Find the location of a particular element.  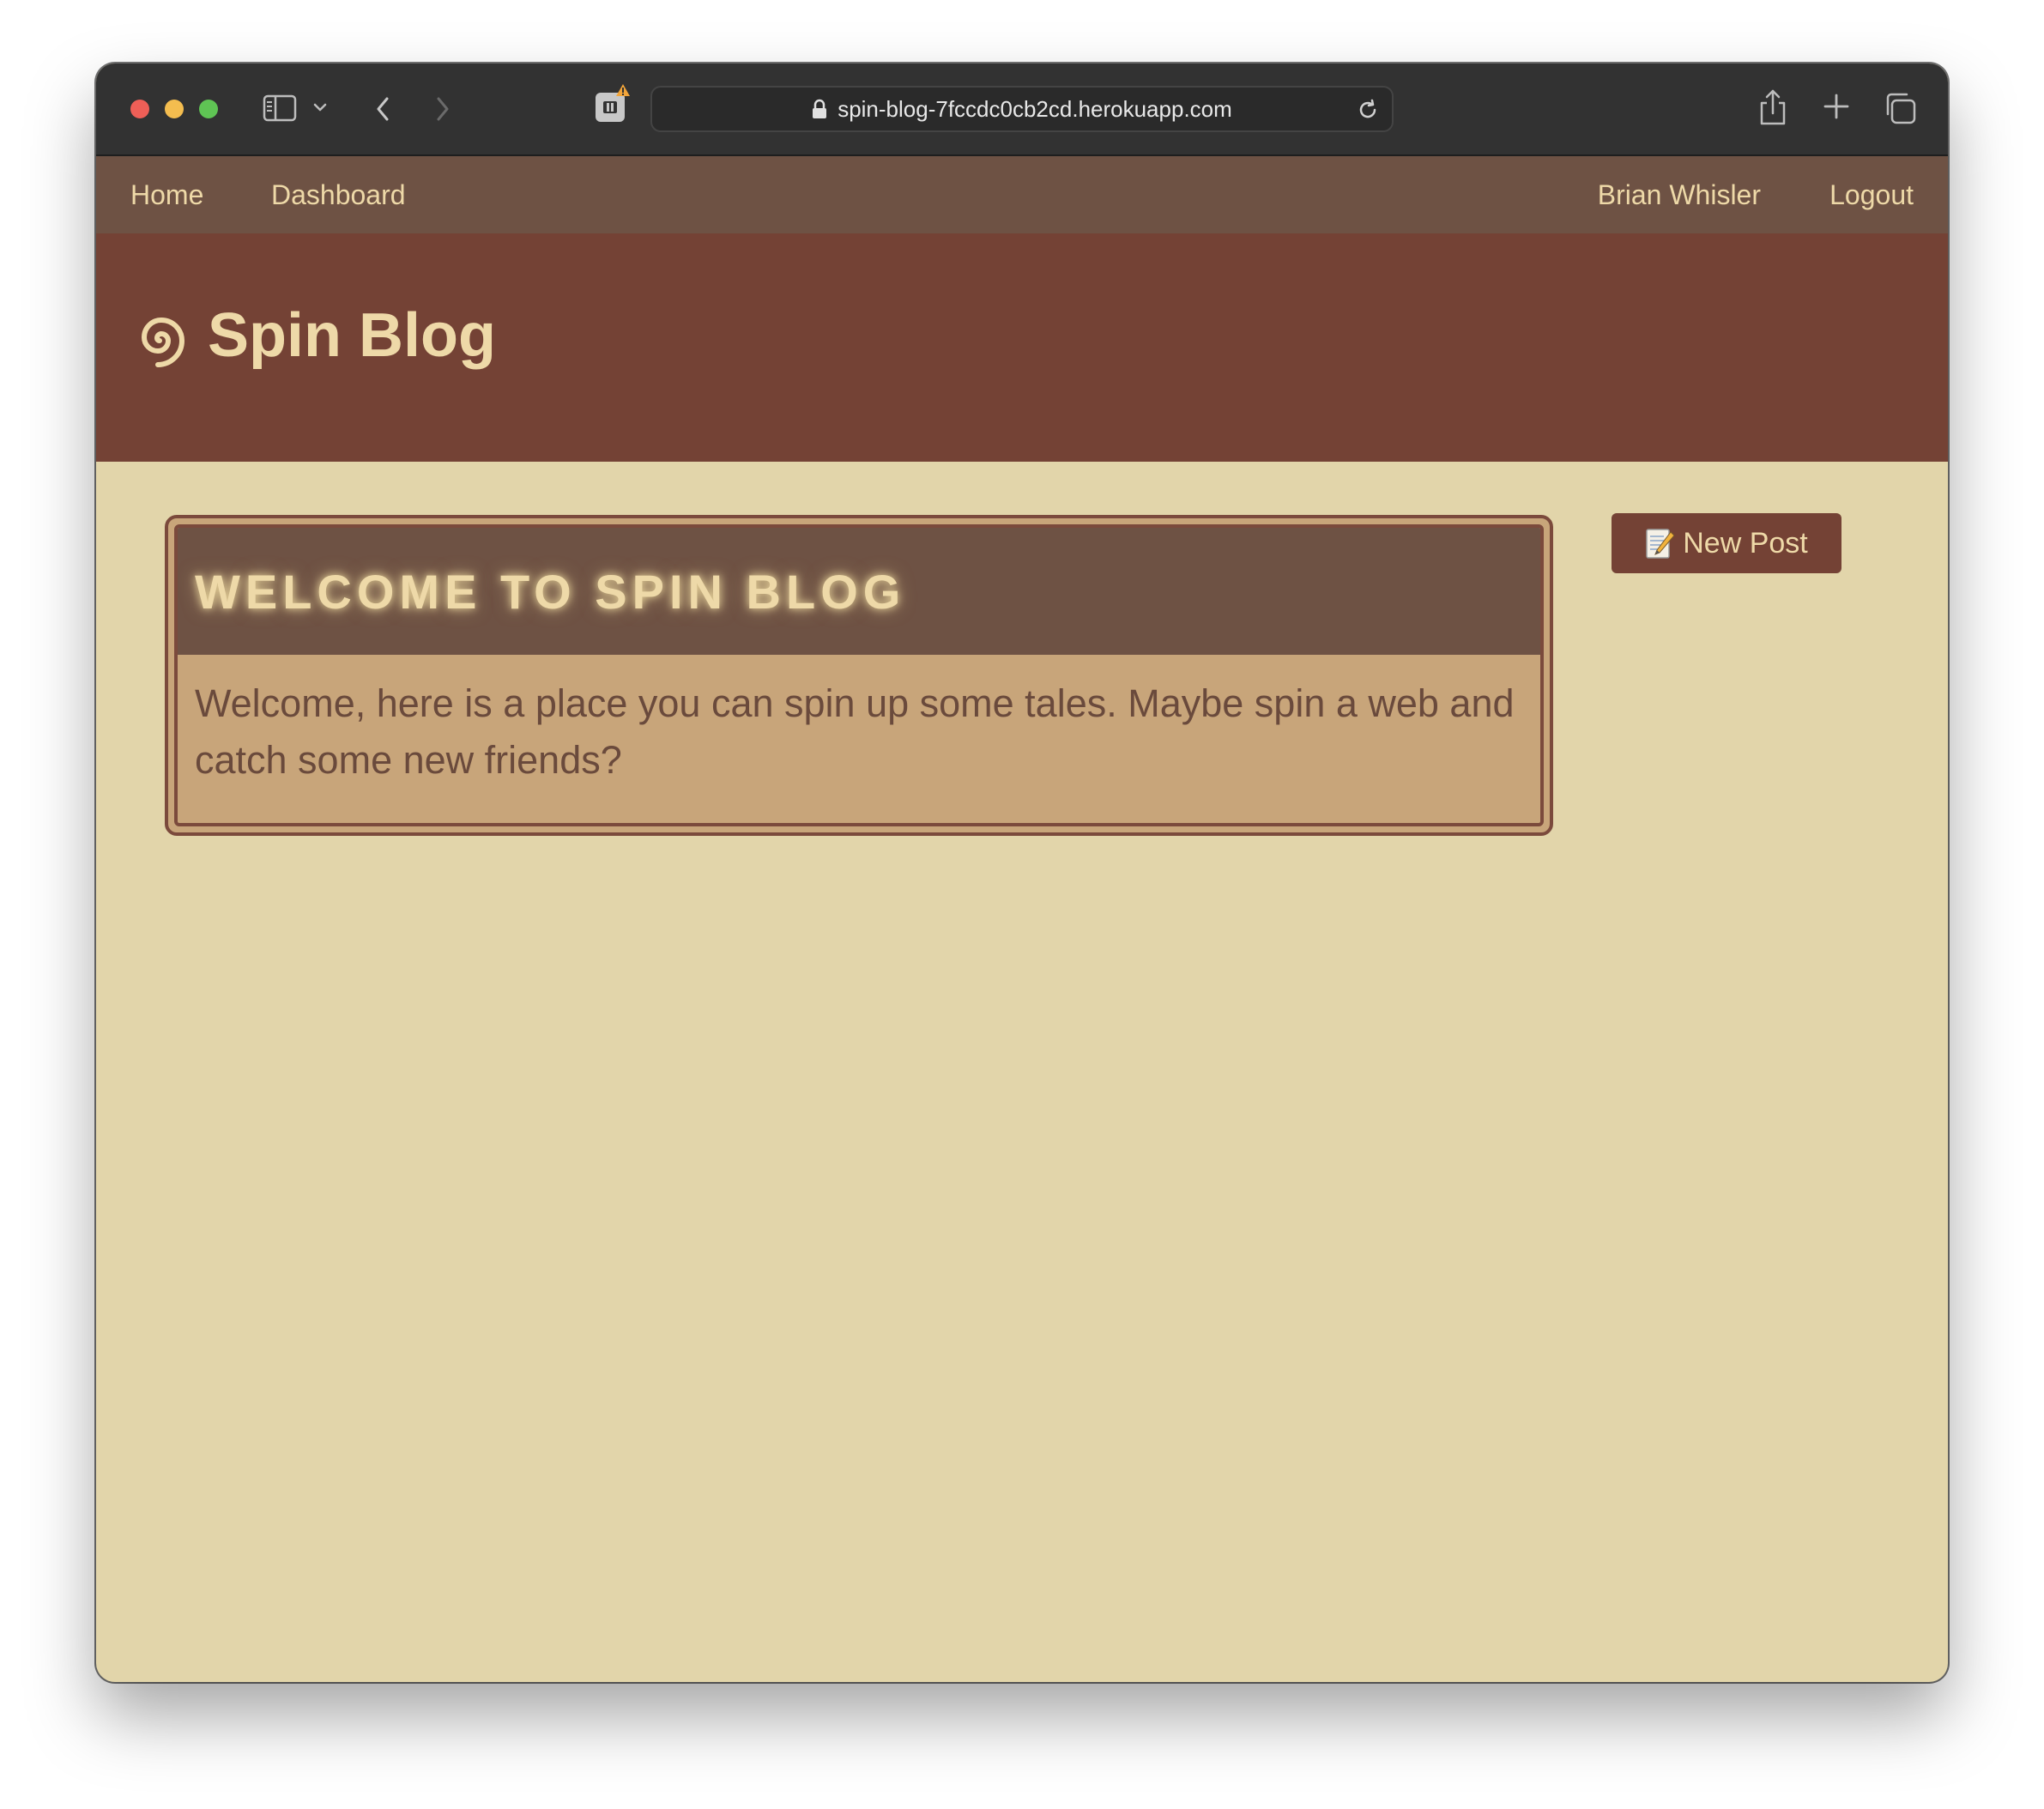

address-bar: spin-blog-7fccdc0cb2cd.herokuapp.com is located at coordinates (1022, 109).